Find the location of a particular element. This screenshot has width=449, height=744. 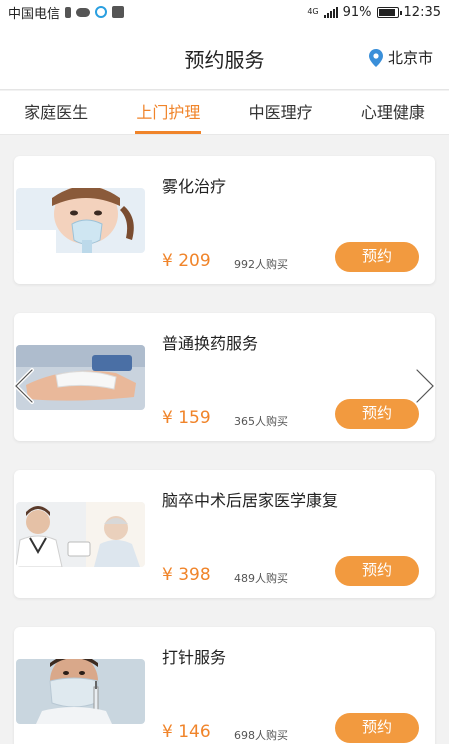

message-icon is located at coordinates (118, 12).